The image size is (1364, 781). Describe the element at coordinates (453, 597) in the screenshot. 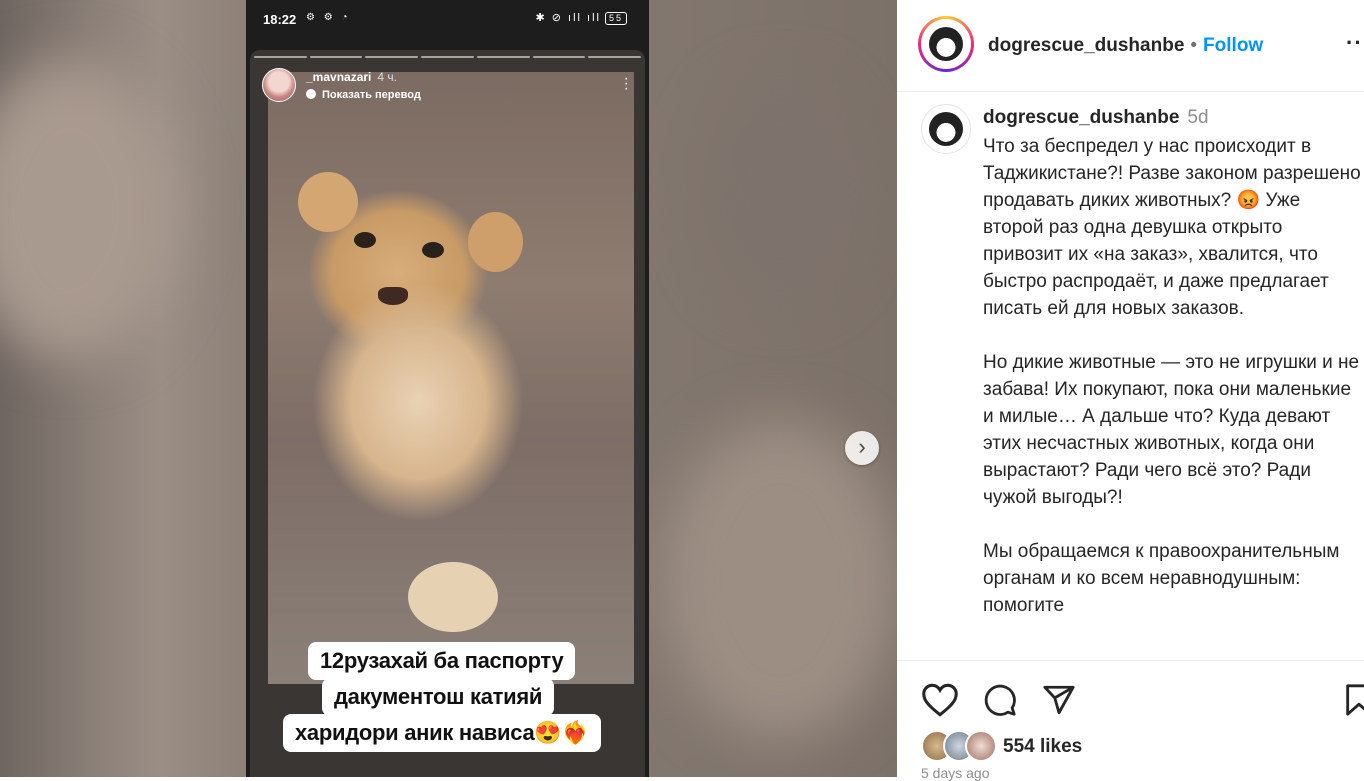

I see `cub-paw` at that location.